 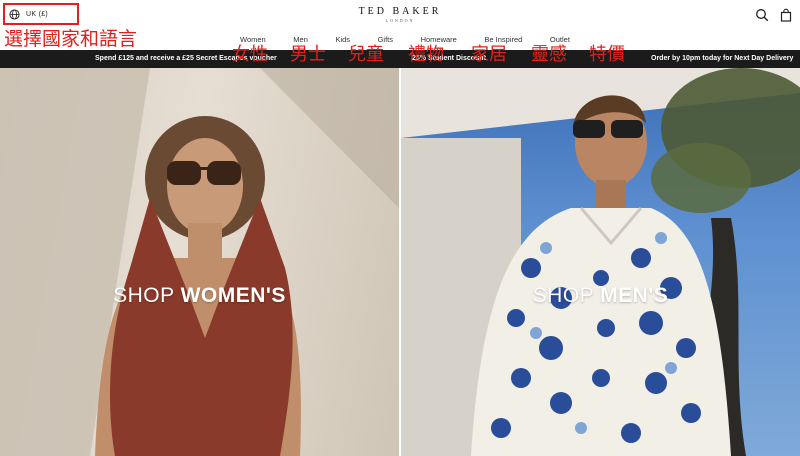 I want to click on nav-cjk-men: 男士, so click(x=308, y=54).